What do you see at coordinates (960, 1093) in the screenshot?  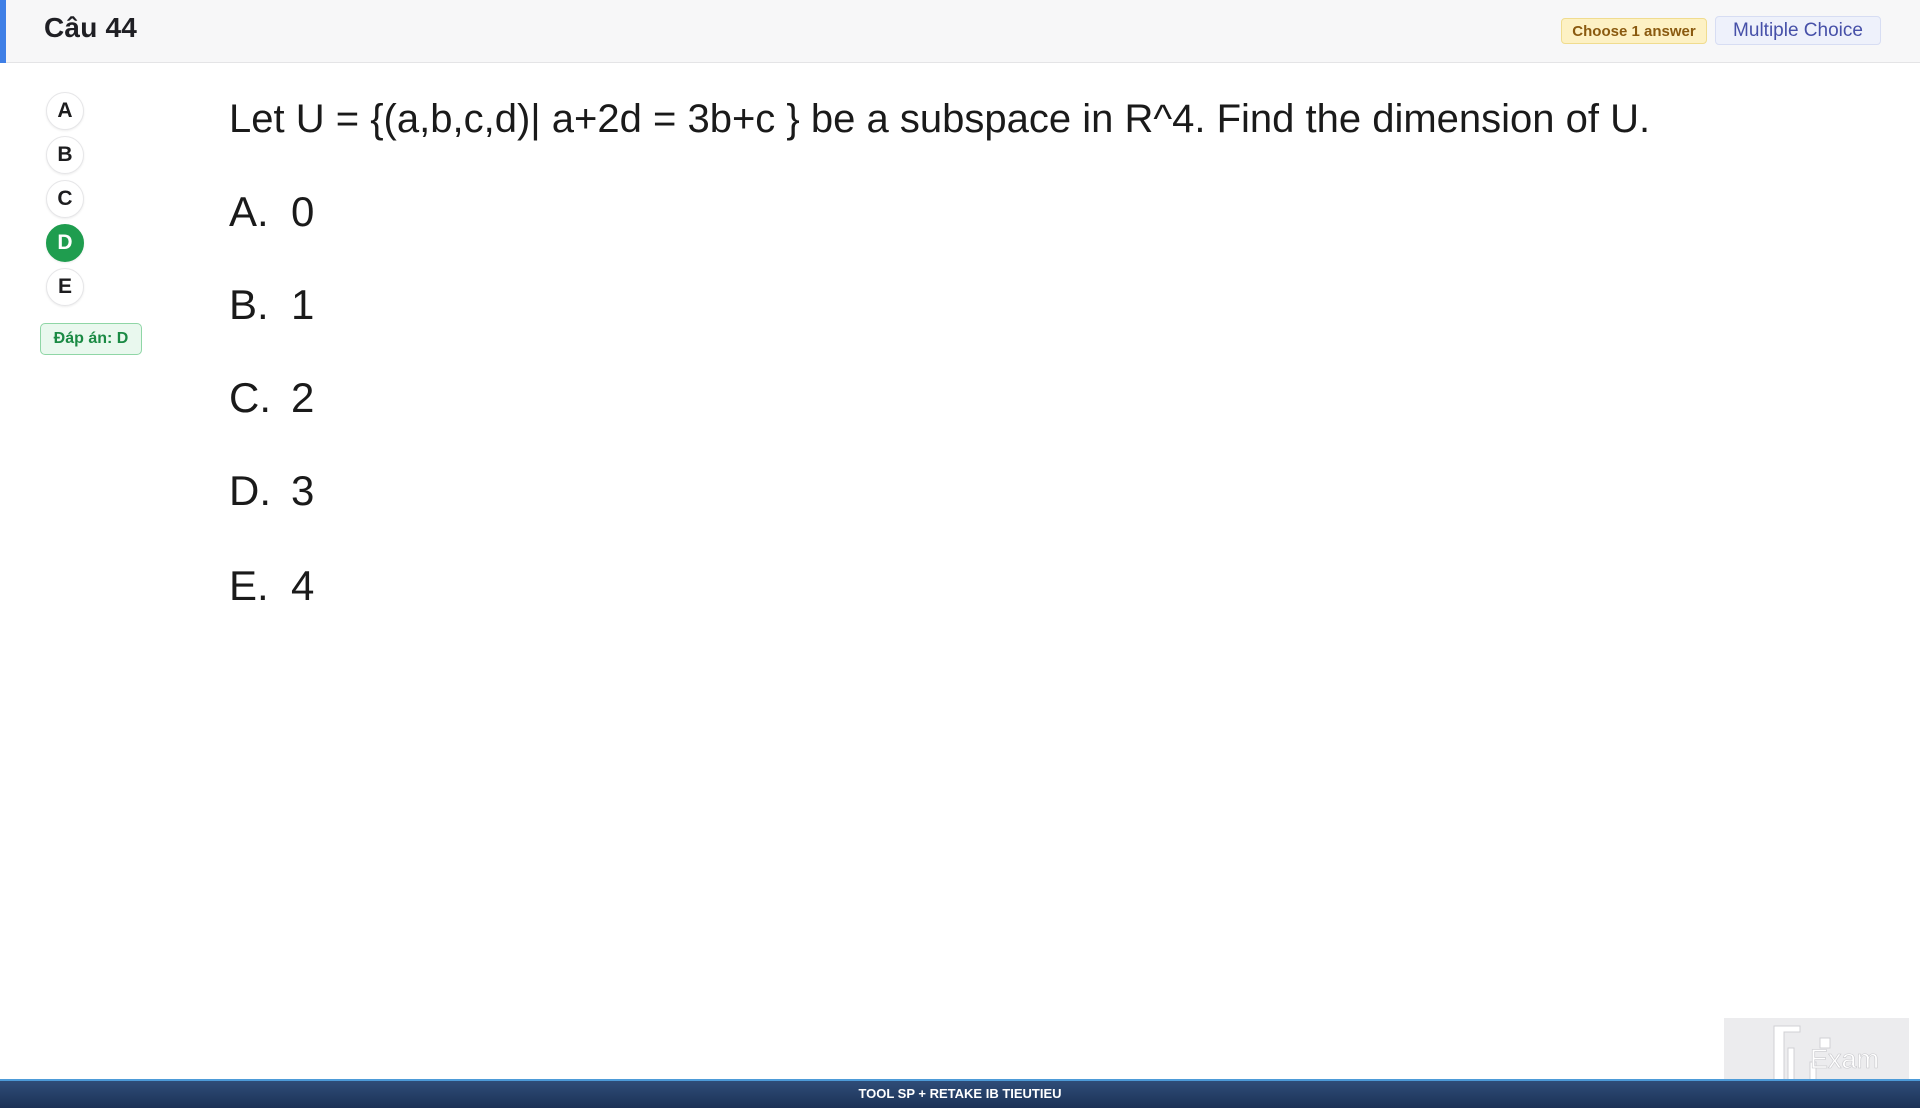 I see `footer-banner: TOOL SP + RETAKE IB TIEUTIEU` at bounding box center [960, 1093].